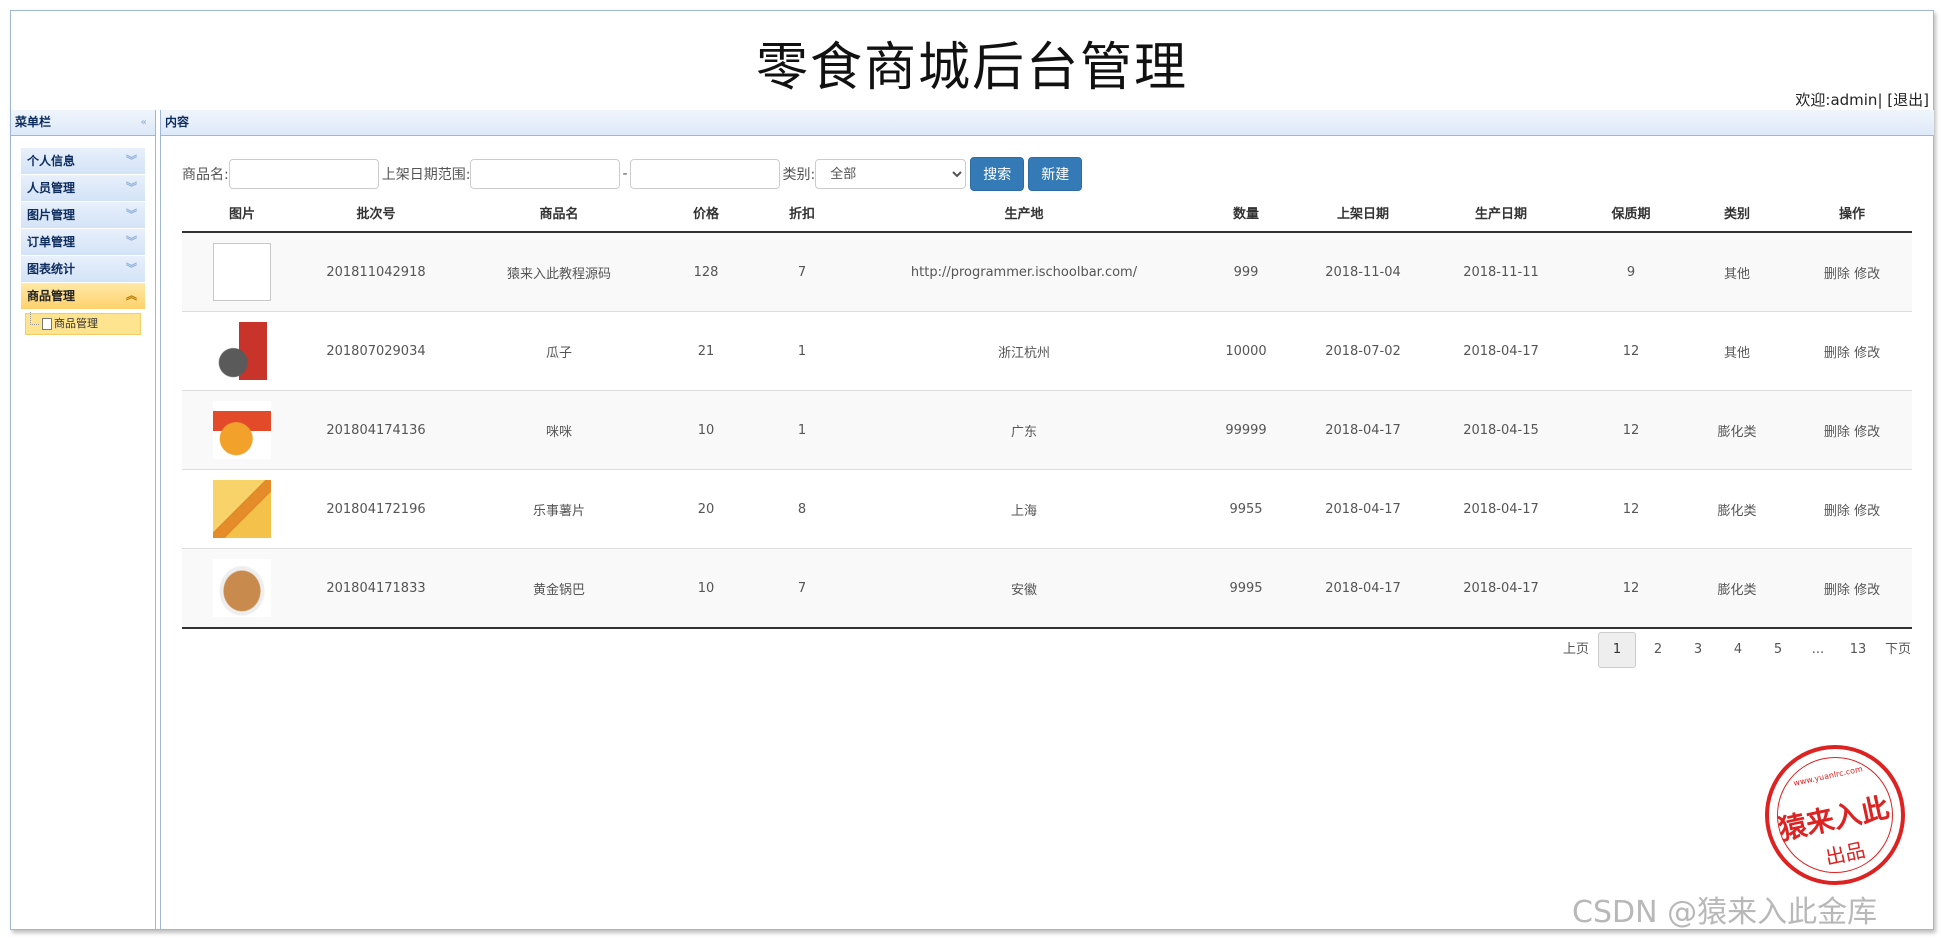 Image resolution: width=1941 pixels, height=940 pixels. Describe the element at coordinates (799, 175) in the screenshot. I see `category-label: 类别:` at that location.